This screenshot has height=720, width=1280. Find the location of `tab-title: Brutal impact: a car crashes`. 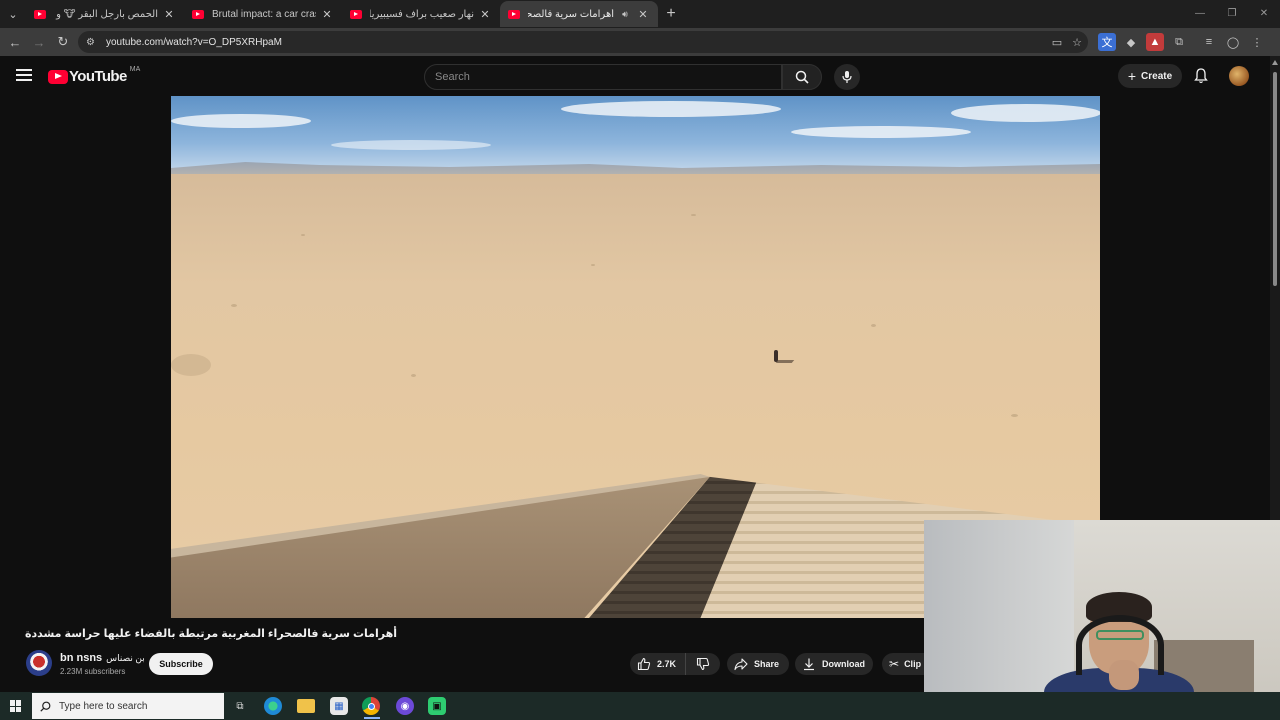

tab-title: Brutal impact: a car crashes is located at coordinates (264, 14).